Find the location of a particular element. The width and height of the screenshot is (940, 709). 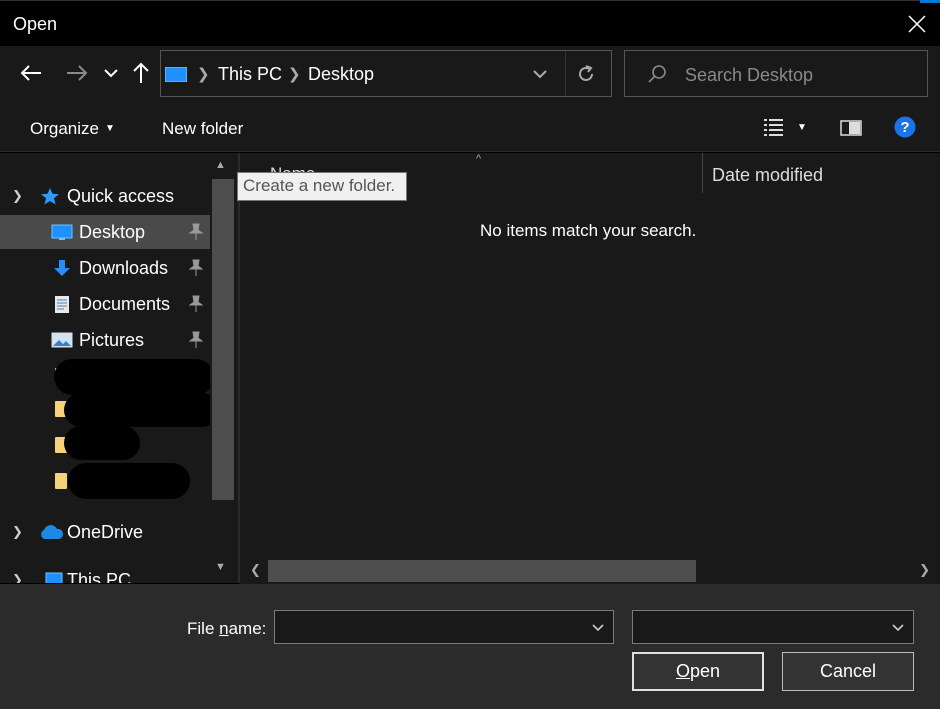

sidebar-item-documents: Documents is located at coordinates (105, 304).